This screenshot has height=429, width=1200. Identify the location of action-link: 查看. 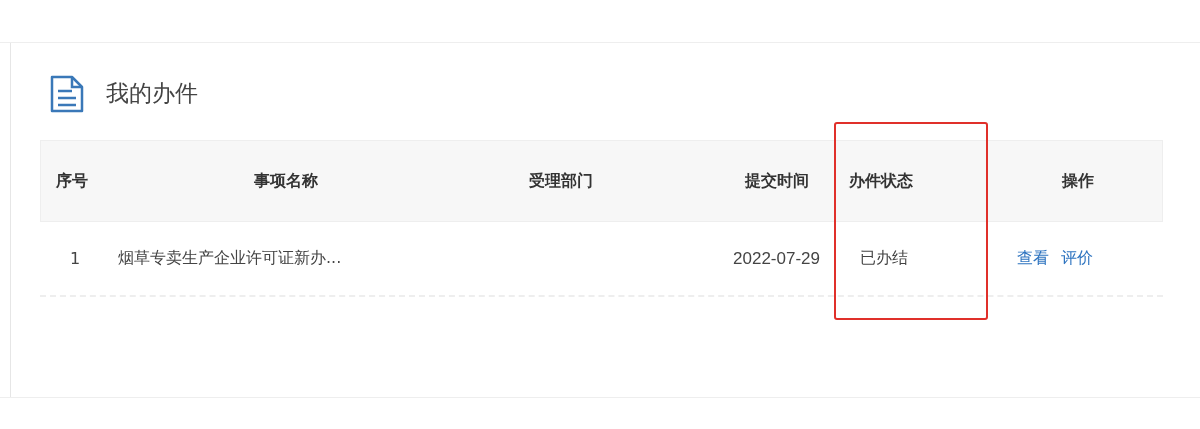
(1033, 258).